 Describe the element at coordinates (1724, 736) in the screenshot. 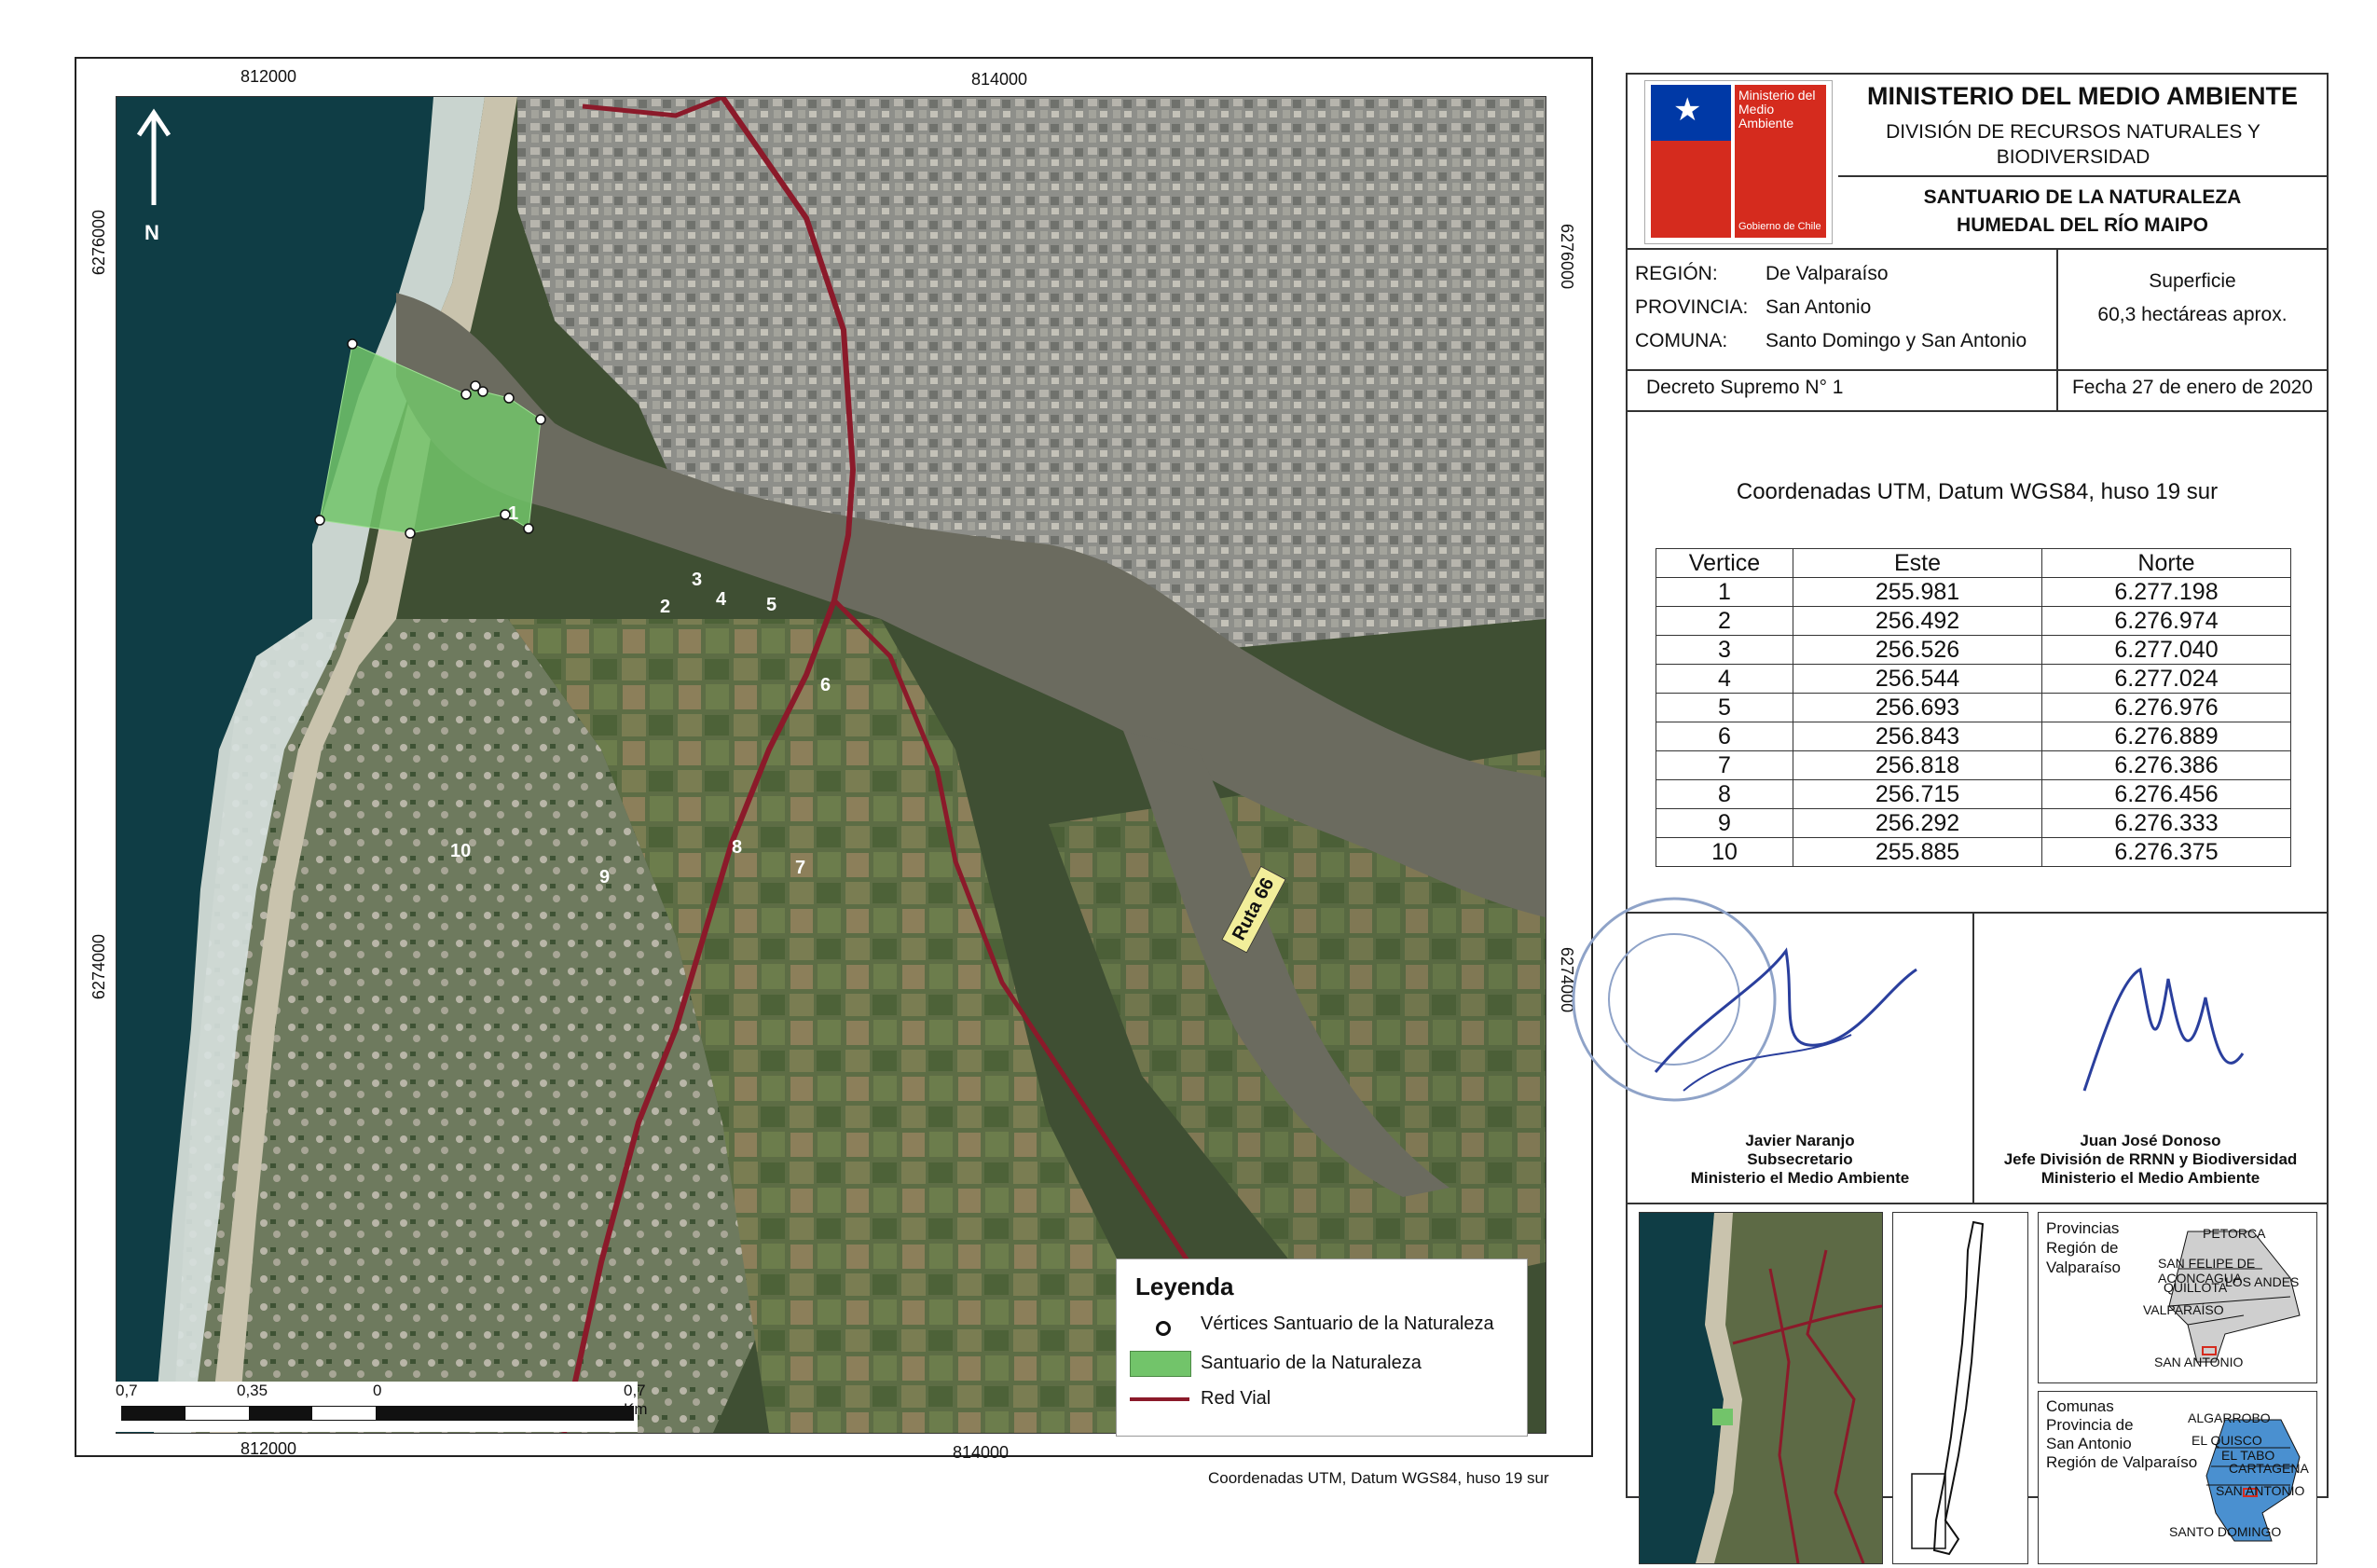

I see `table-cell: 6` at that location.